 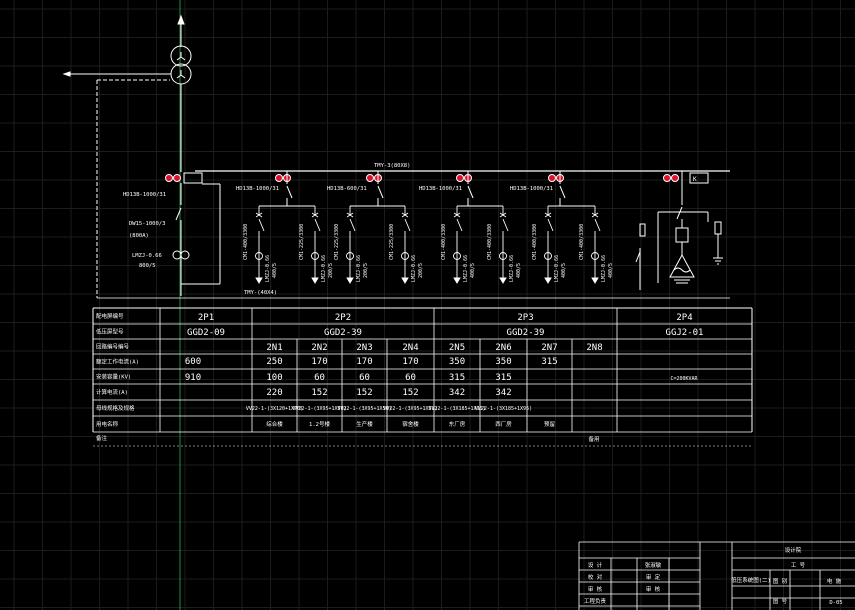 I want to click on incoming-section, so click(x=193, y=234).